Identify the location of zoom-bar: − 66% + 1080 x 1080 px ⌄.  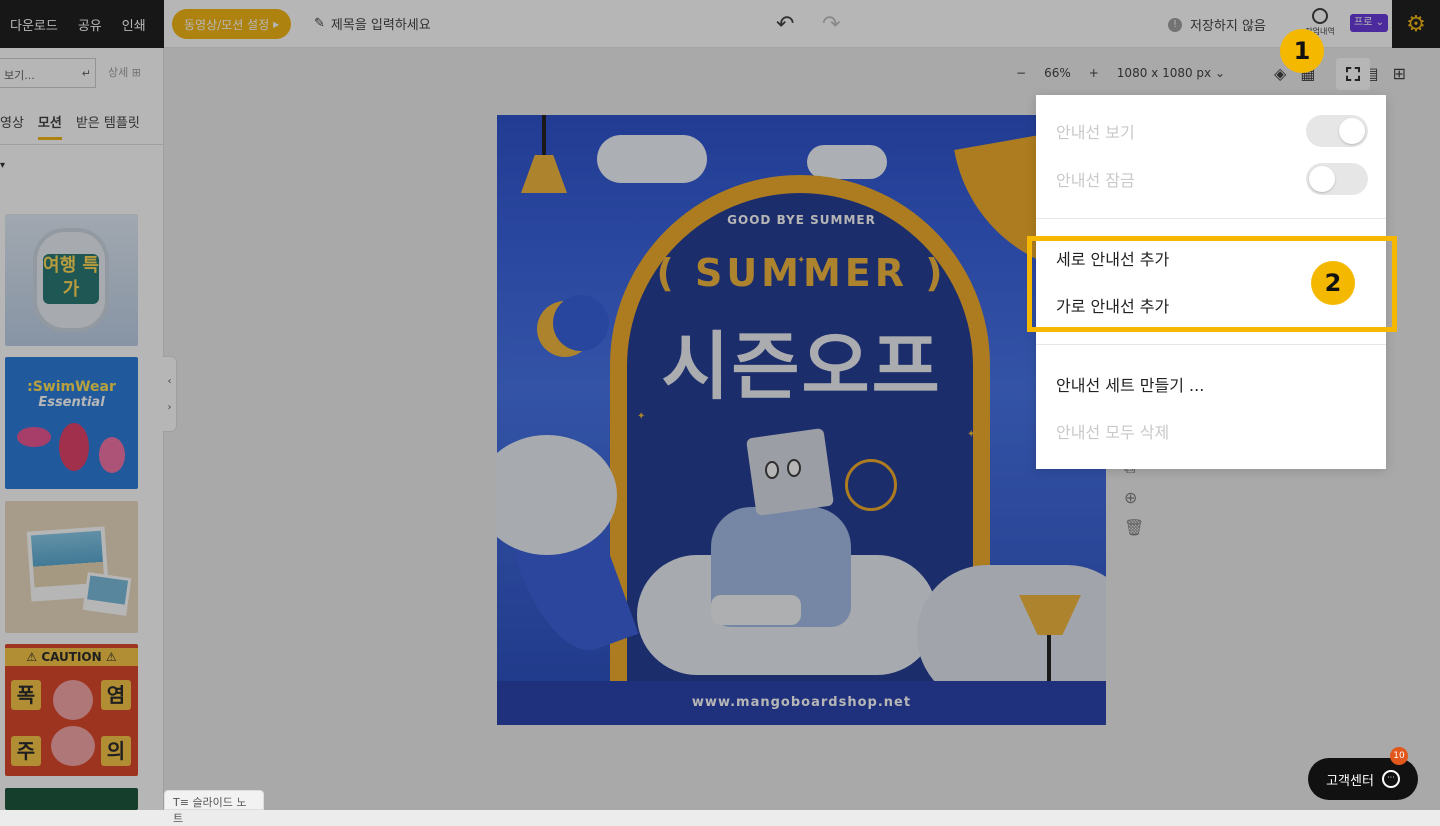
(1120, 73).